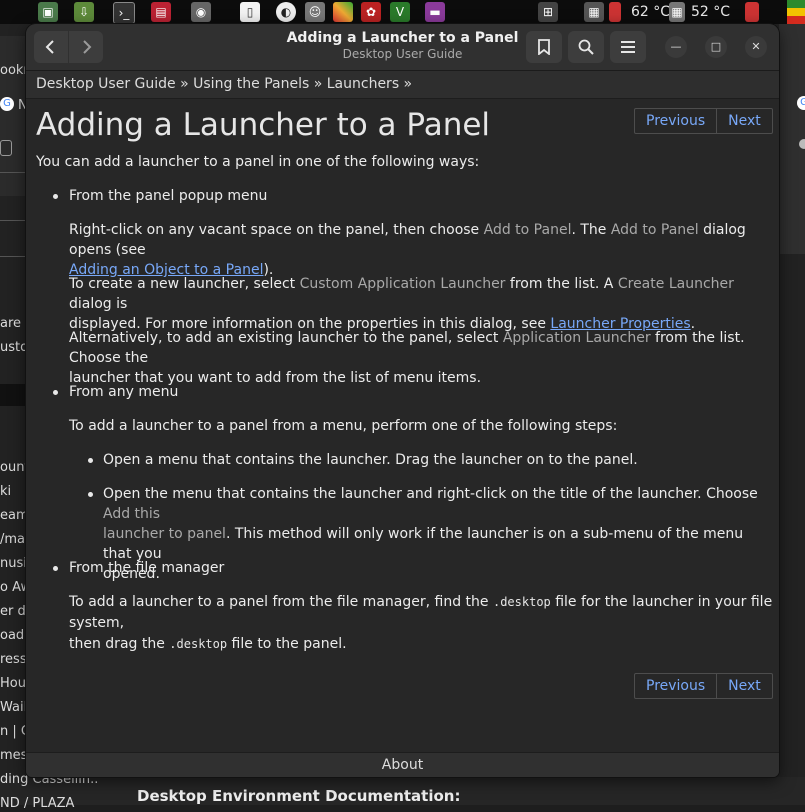  Describe the element at coordinates (14, 539) in the screenshot. I see `background-item: /mal` at that location.